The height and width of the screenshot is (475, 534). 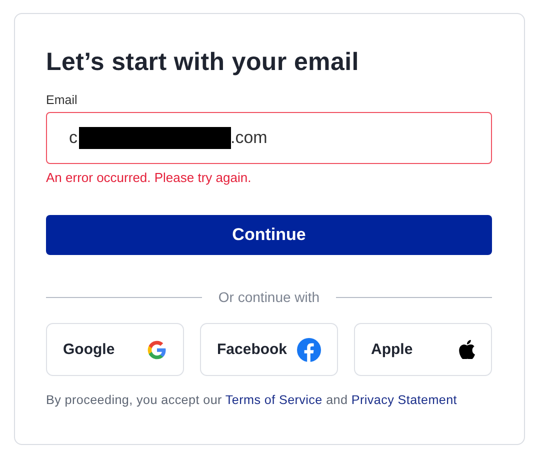 What do you see at coordinates (269, 138) in the screenshot?
I see `email-field: c .com` at bounding box center [269, 138].